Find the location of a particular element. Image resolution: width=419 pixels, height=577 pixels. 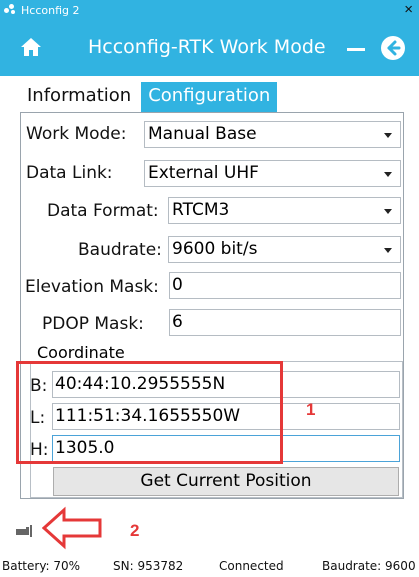

work-mode-select: Manual Base is located at coordinates (272, 134).